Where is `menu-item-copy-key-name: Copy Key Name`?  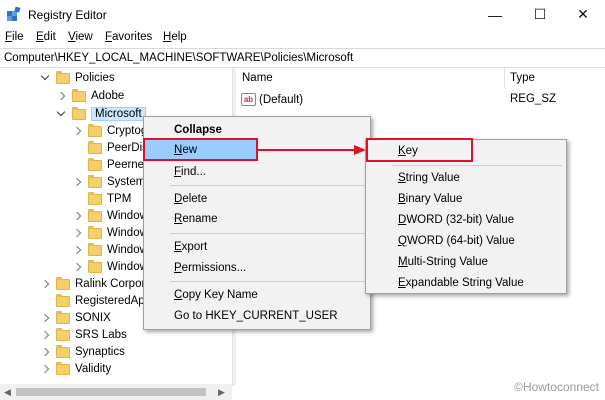
menu-item-copy-key-name: Copy Key Name is located at coordinates (257, 295).